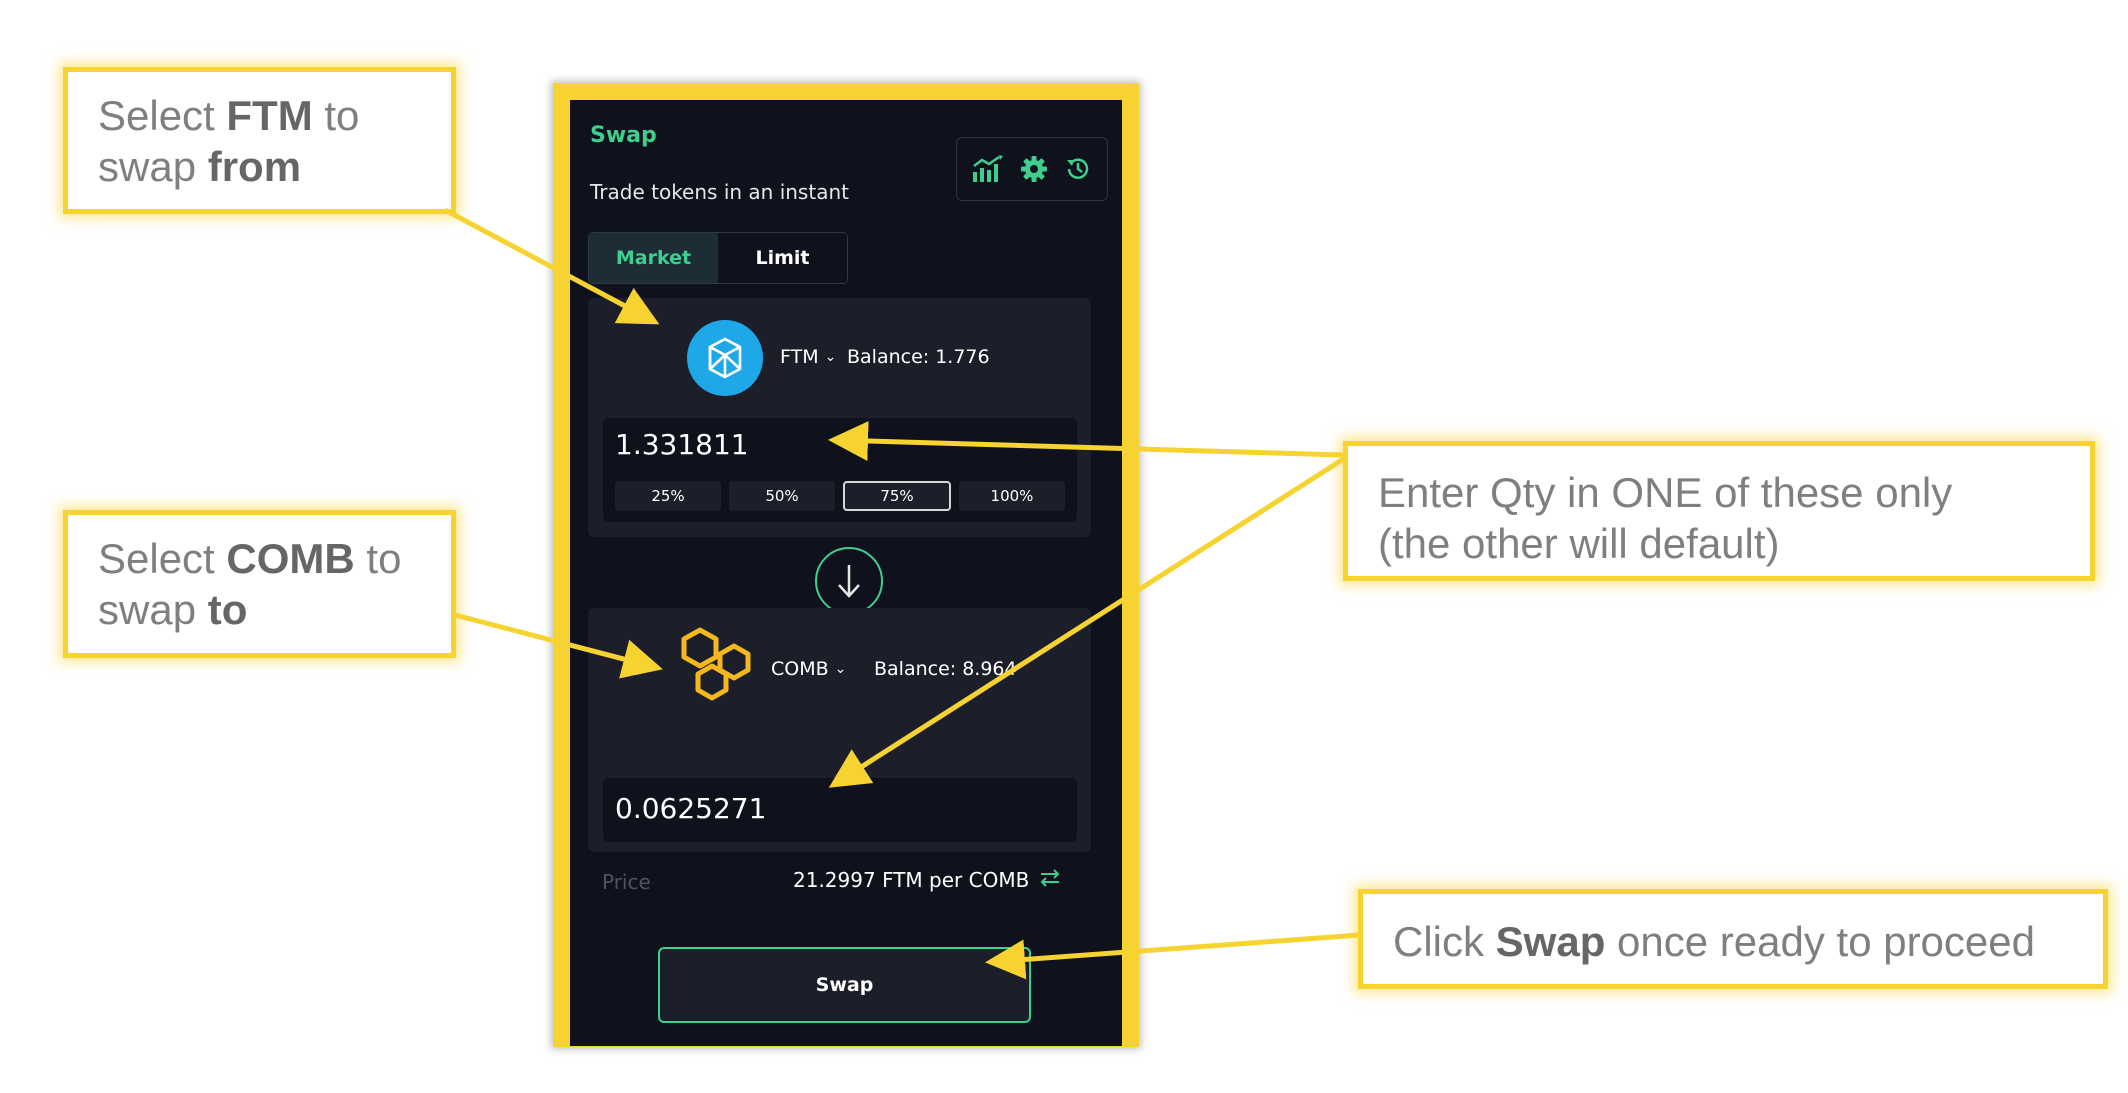  I want to click on callout-text: Enter Qty in ONE of these only, so click(1665, 492).